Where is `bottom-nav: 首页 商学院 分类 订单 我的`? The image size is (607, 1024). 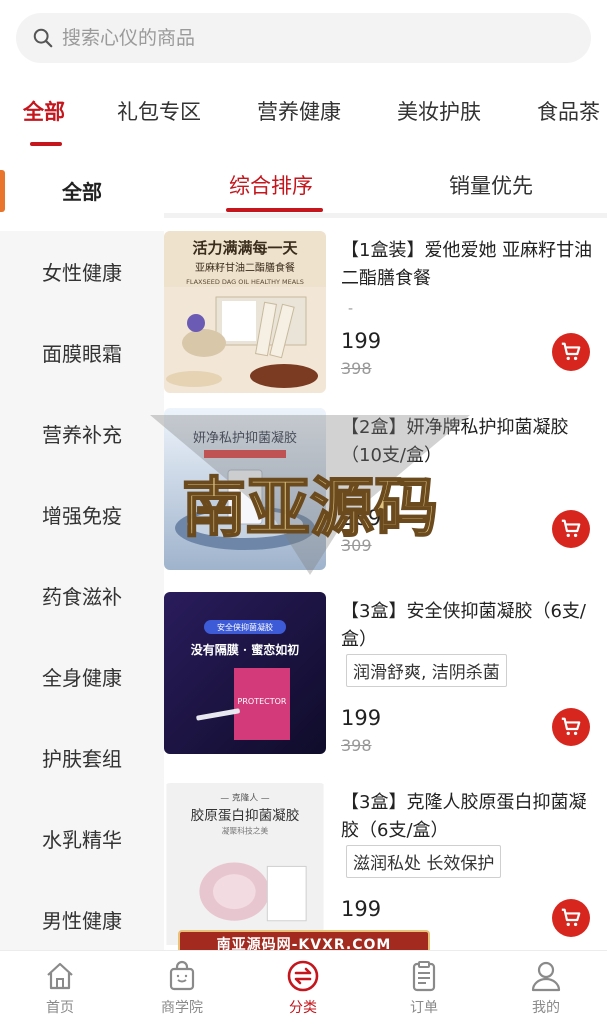 bottom-nav: 首页 商学院 分类 订单 我的 is located at coordinates (303, 987).